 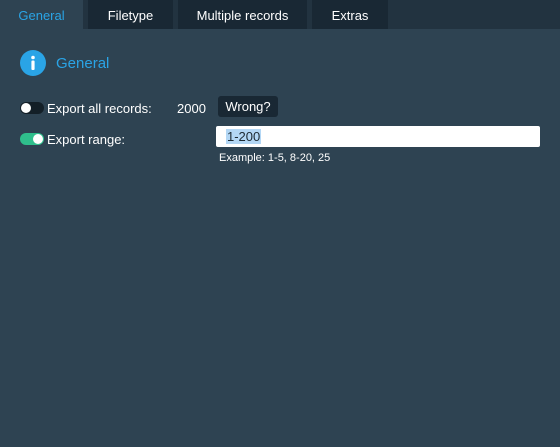 I want to click on wrong-button: Wrong?, so click(x=248, y=106).